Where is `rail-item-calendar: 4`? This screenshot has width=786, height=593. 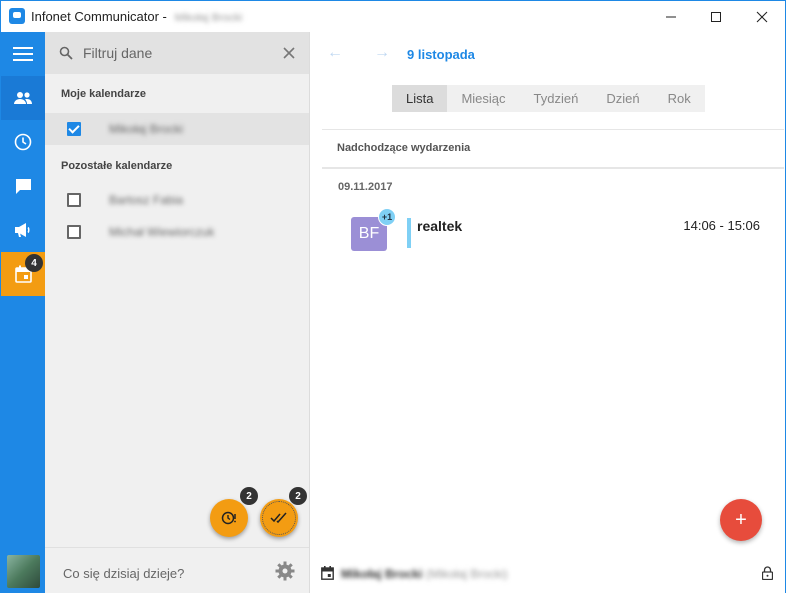 rail-item-calendar: 4 is located at coordinates (23, 274).